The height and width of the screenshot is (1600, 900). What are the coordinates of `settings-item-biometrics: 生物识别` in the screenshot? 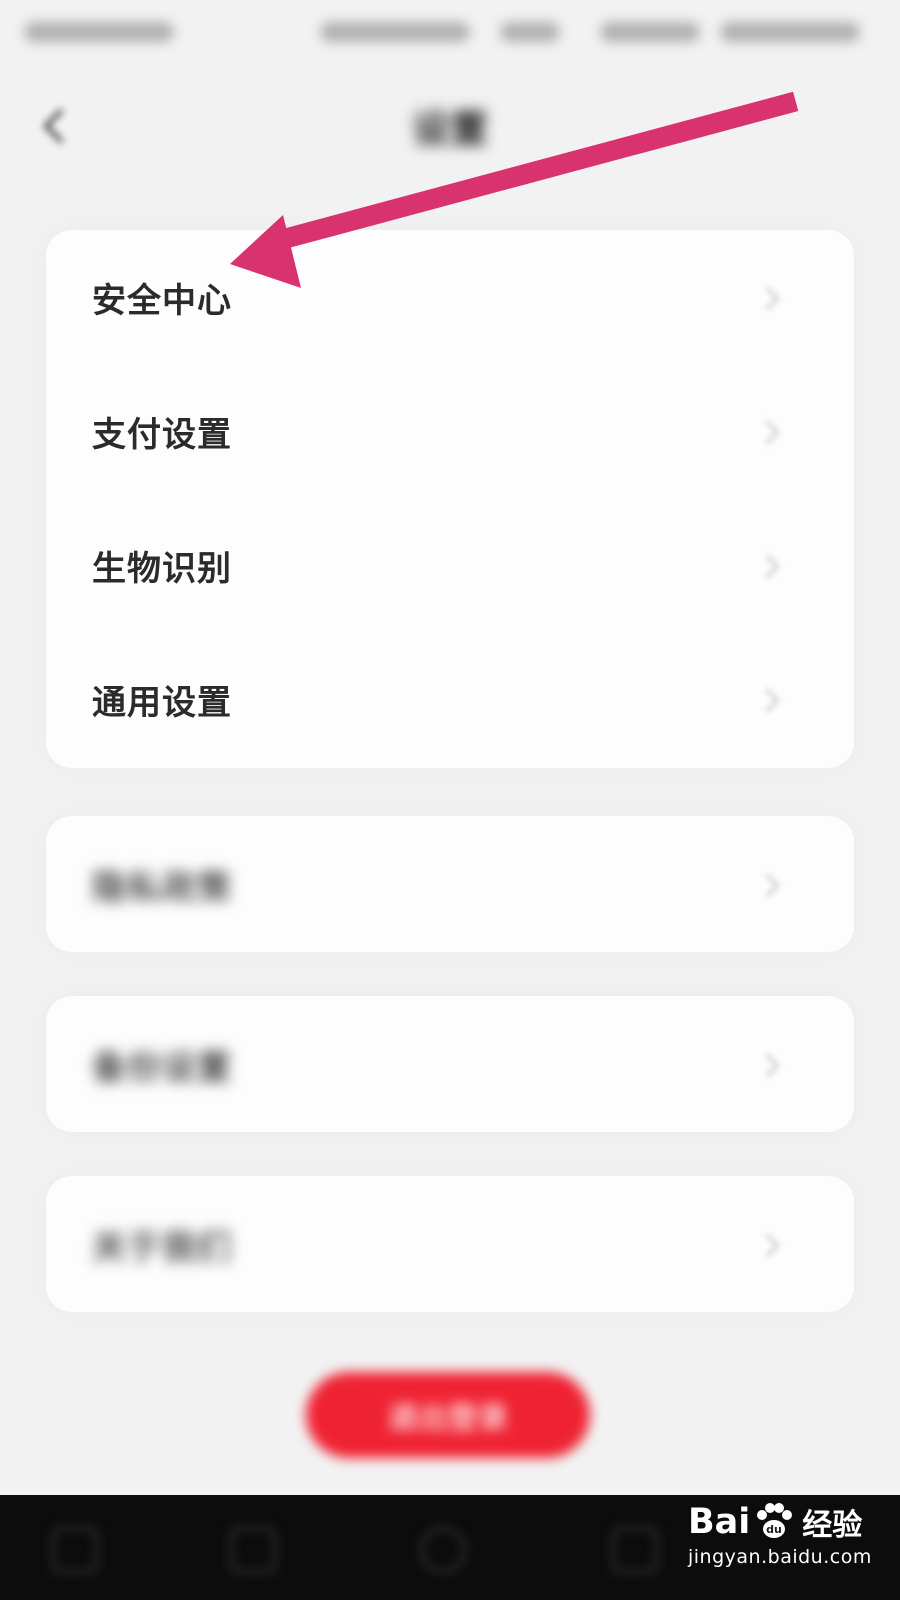 It's located at (450, 565).